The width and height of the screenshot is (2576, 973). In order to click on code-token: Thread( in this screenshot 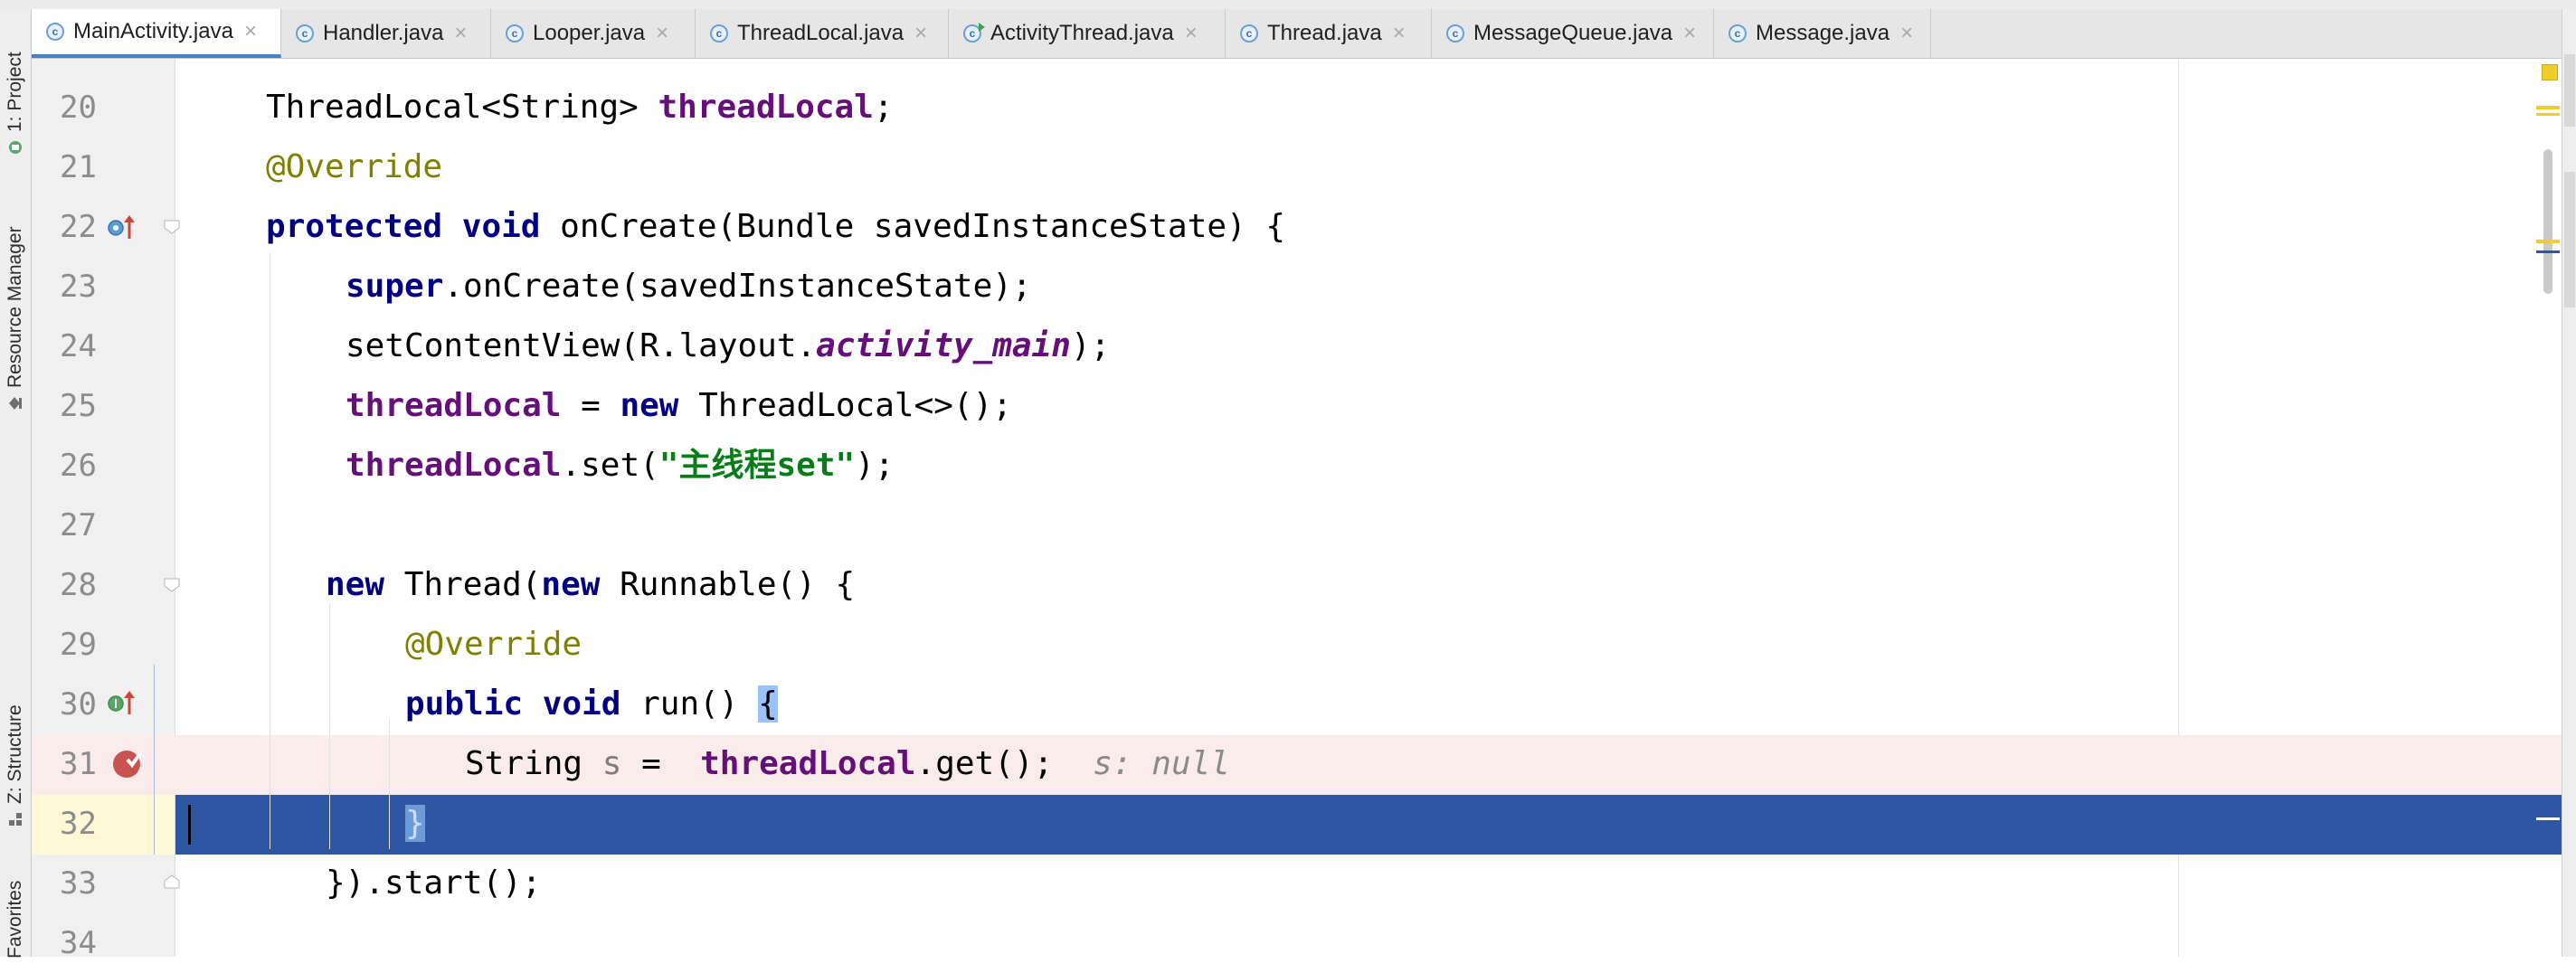, I will do `click(463, 584)`.